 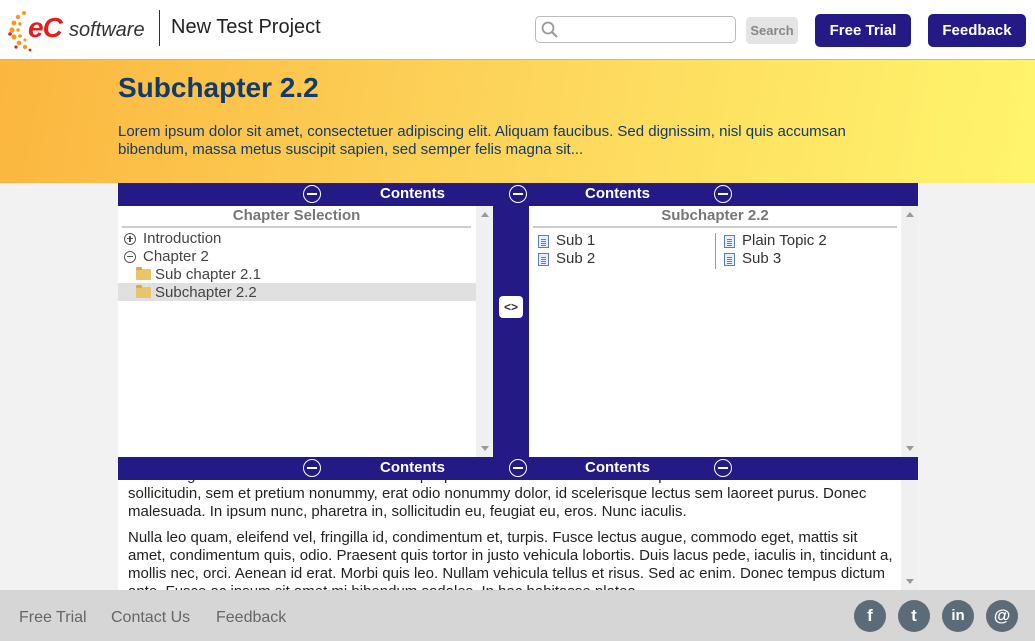 I want to click on column-divider, so click(x=715, y=251).